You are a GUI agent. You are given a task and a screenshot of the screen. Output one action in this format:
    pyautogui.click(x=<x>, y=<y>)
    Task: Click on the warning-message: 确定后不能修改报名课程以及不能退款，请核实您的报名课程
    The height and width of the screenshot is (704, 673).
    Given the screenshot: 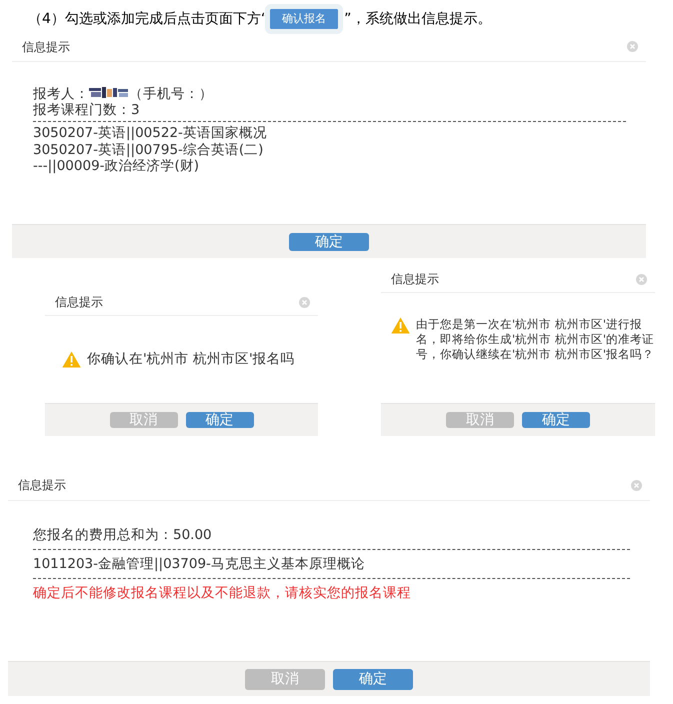 What is the action you would take?
    pyautogui.click(x=222, y=593)
    